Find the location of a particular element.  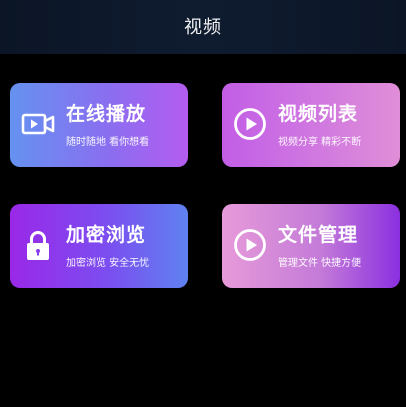

file-management-card: 文件管理 管理文件 快捷方便 is located at coordinates (311, 246).